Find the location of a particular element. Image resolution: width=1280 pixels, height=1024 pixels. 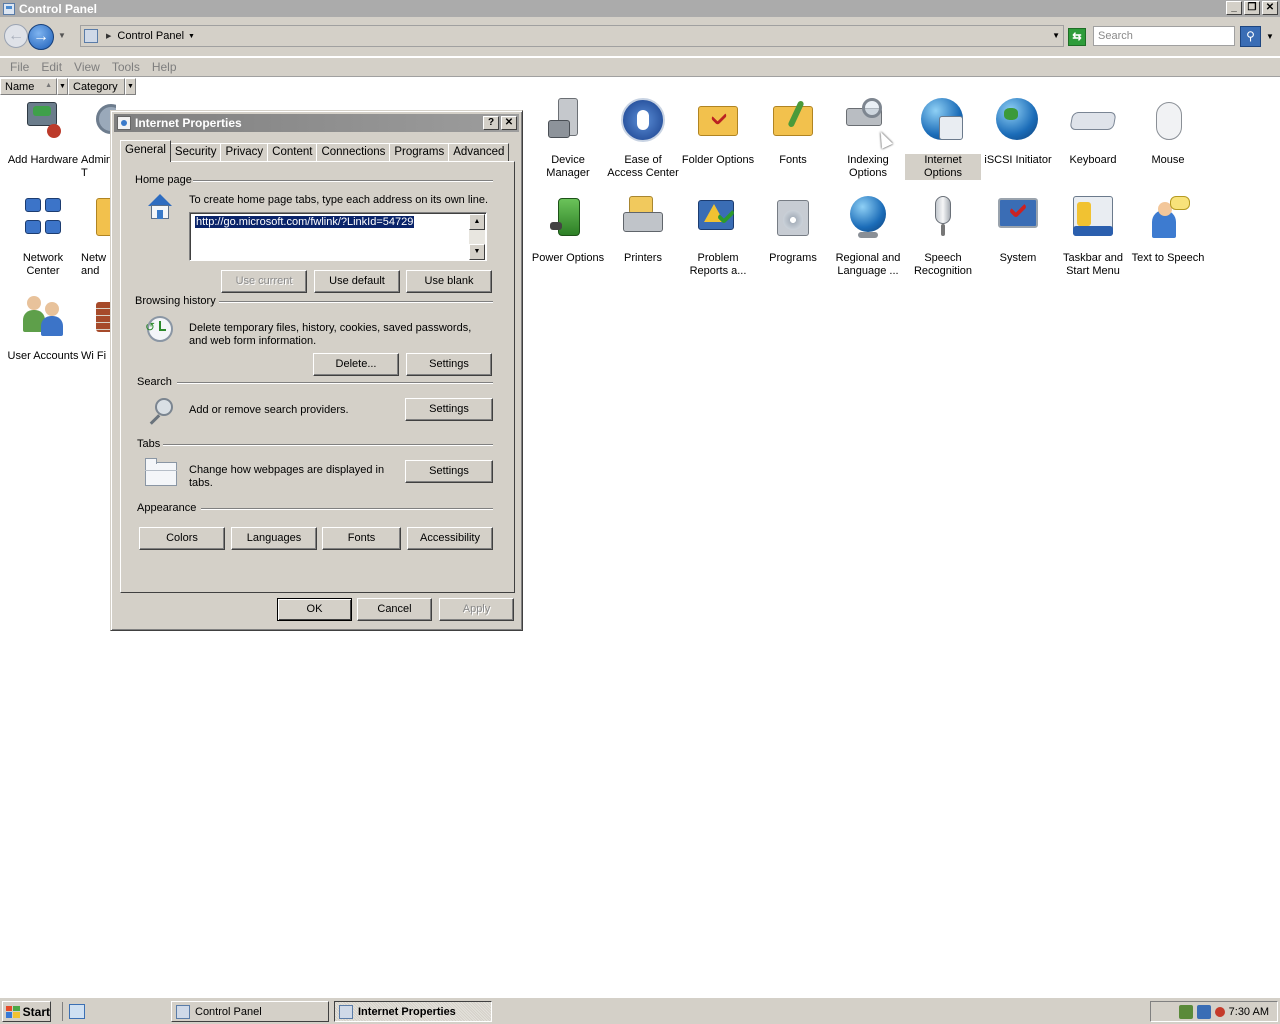

forward-button: → is located at coordinates (41, 37).